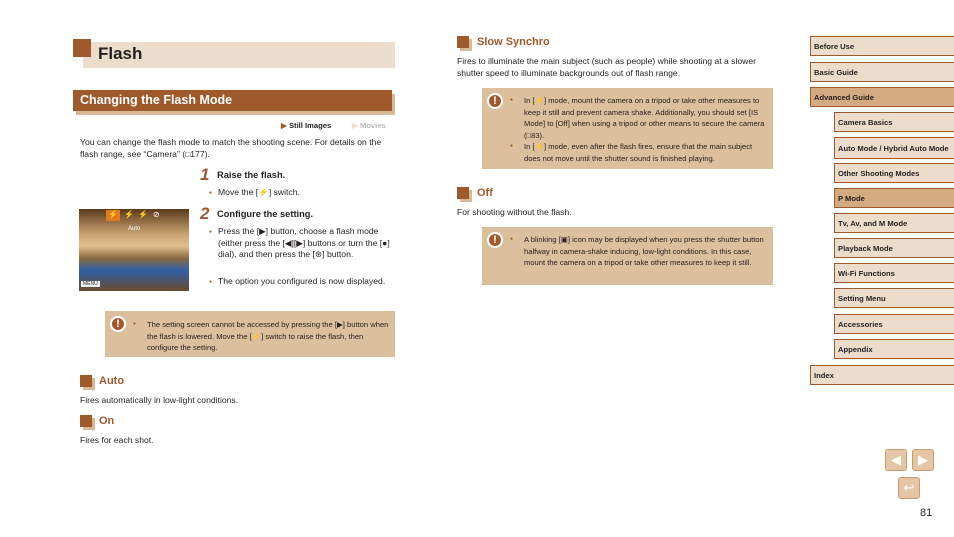 The width and height of the screenshot is (954, 537). What do you see at coordinates (894, 122) in the screenshot?
I see `sidebar-item: Camera Basics` at bounding box center [894, 122].